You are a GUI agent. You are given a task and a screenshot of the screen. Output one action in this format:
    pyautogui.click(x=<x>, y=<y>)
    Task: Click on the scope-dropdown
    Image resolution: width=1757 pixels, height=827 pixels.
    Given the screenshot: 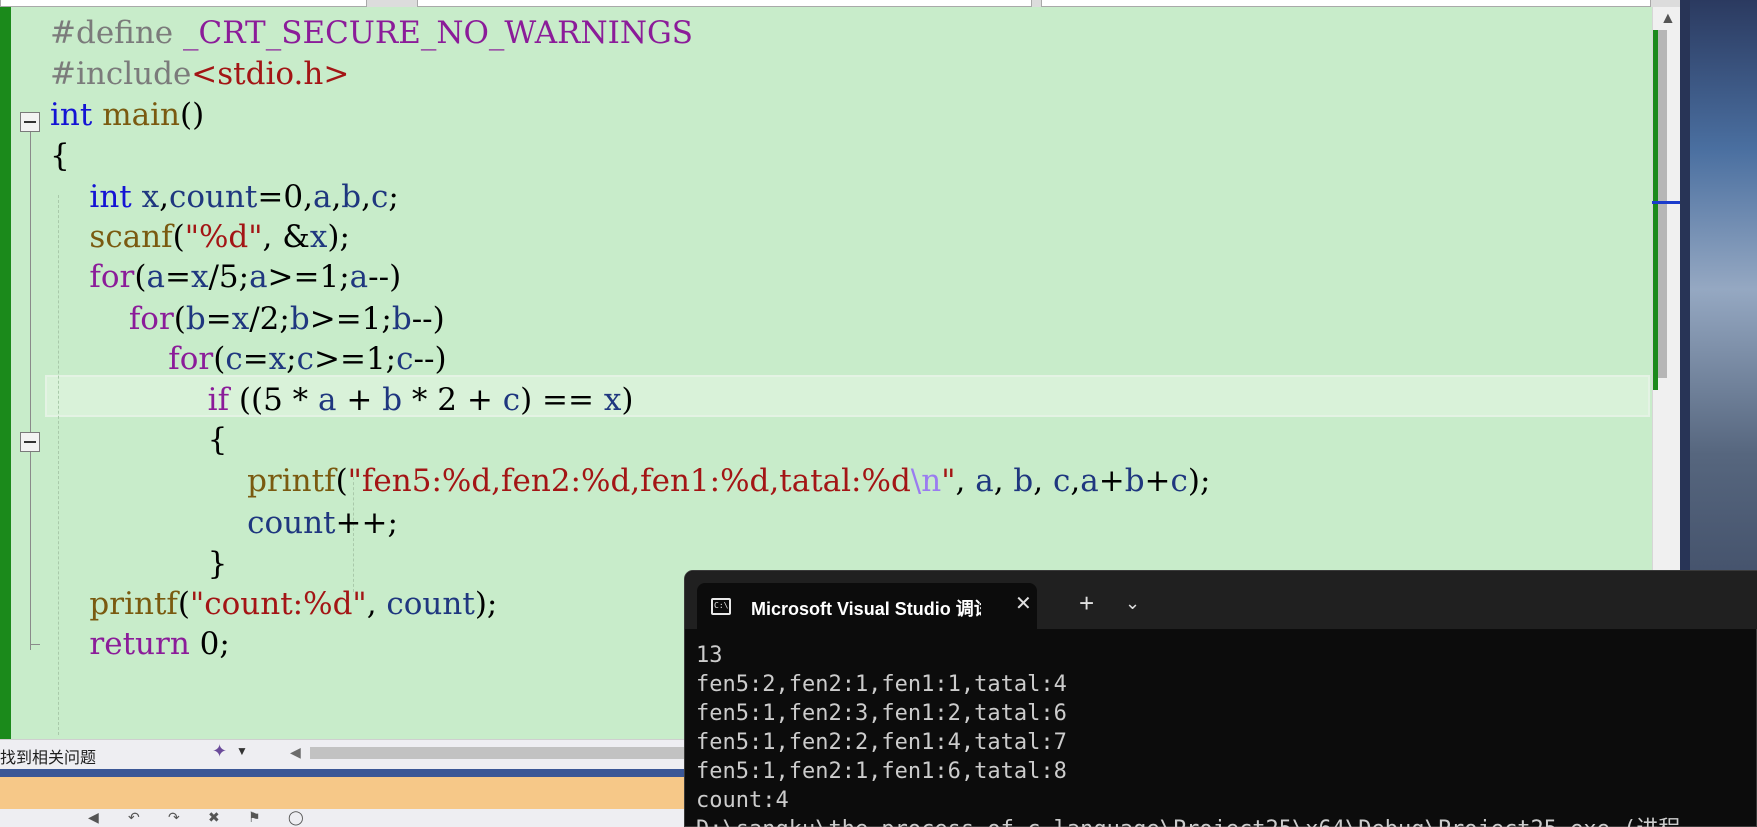 What is the action you would take?
    pyautogui.click(x=724, y=3)
    